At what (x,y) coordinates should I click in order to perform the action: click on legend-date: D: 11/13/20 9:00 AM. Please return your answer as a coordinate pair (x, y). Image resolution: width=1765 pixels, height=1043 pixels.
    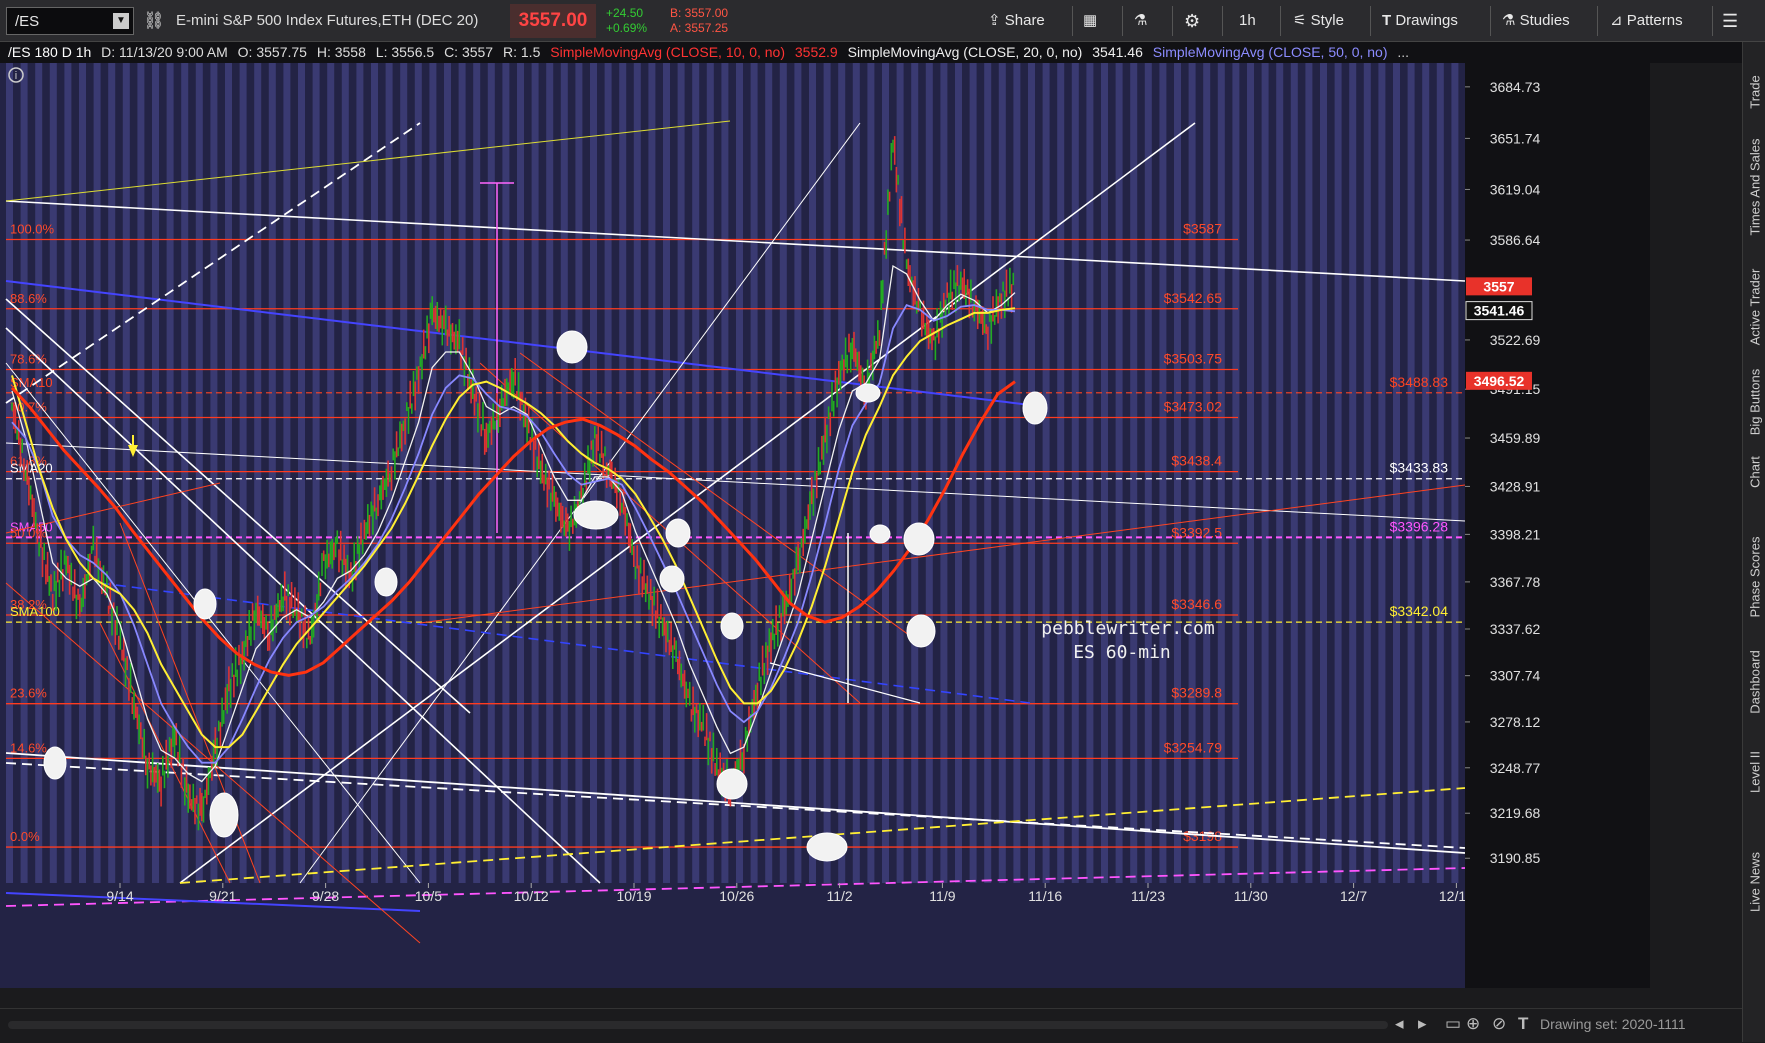
    Looking at the image, I should click on (164, 52).